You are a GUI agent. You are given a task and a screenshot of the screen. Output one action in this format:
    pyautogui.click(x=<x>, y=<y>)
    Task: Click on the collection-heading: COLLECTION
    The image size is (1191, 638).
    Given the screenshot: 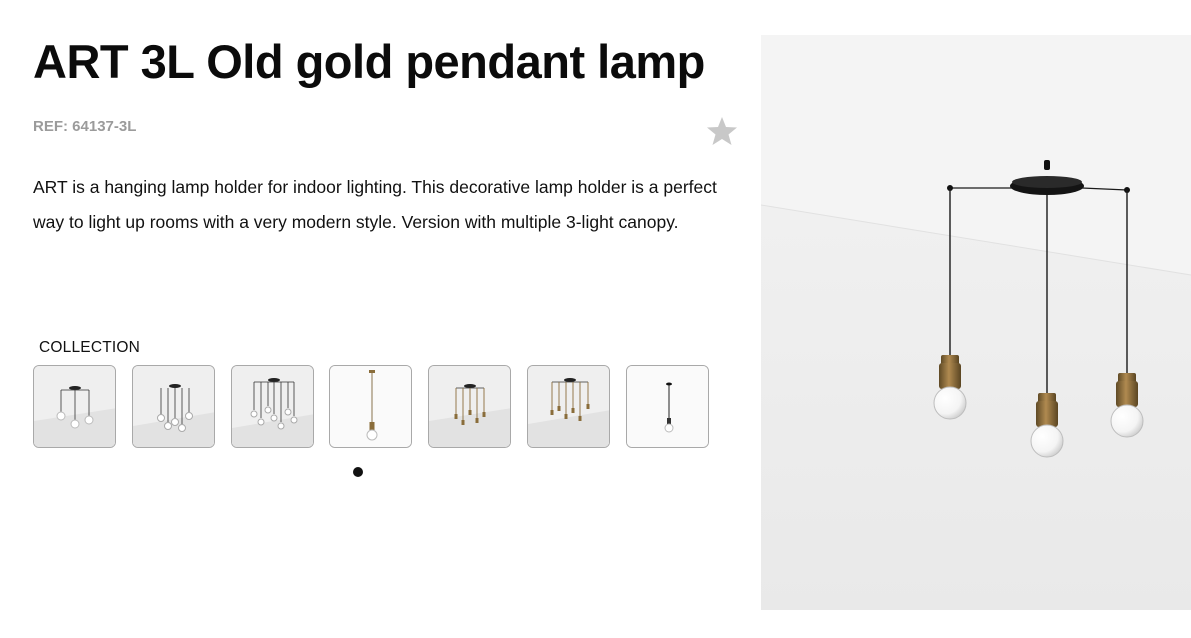 What is the action you would take?
    pyautogui.click(x=90, y=347)
    